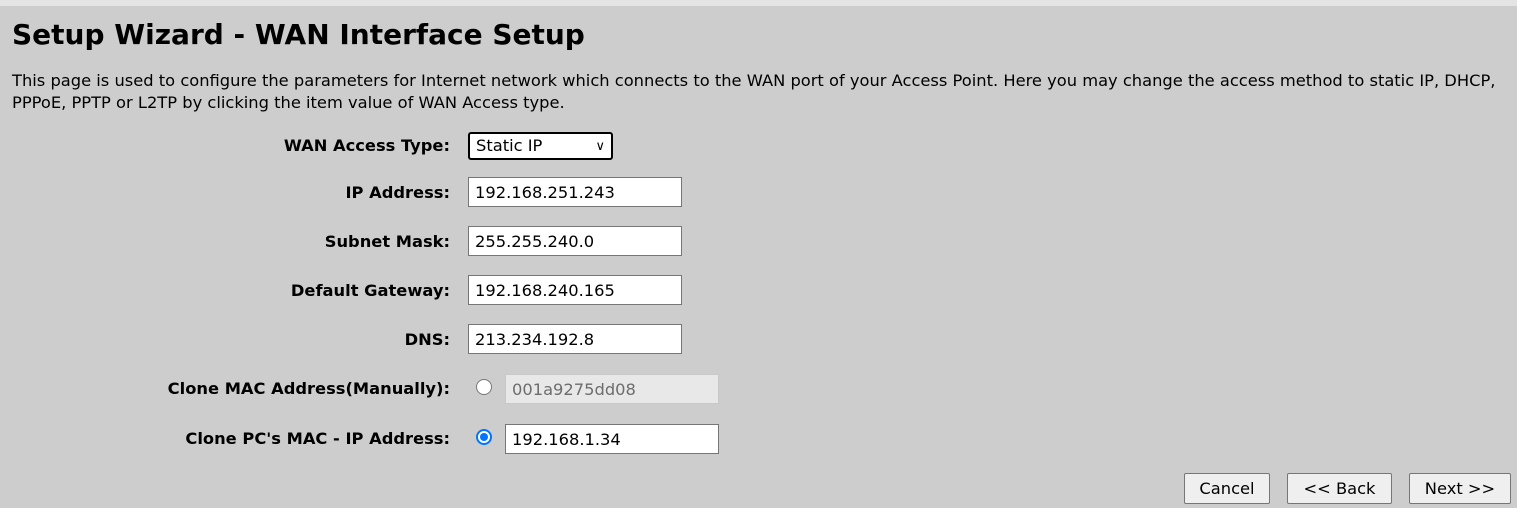  I want to click on wan-access-type-value: Static IP, so click(509, 145).